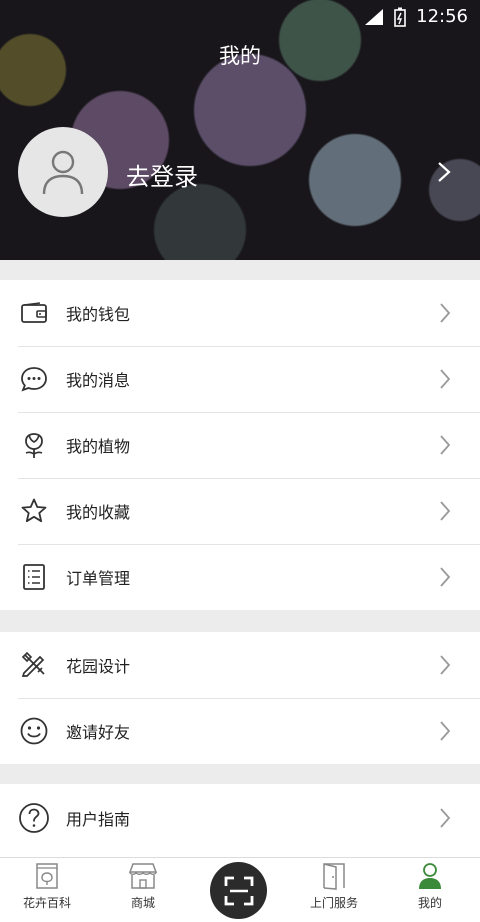 The height and width of the screenshot is (922, 480). Describe the element at coordinates (240, 818) in the screenshot. I see `menu-item-user-guide: 用户指南` at that location.